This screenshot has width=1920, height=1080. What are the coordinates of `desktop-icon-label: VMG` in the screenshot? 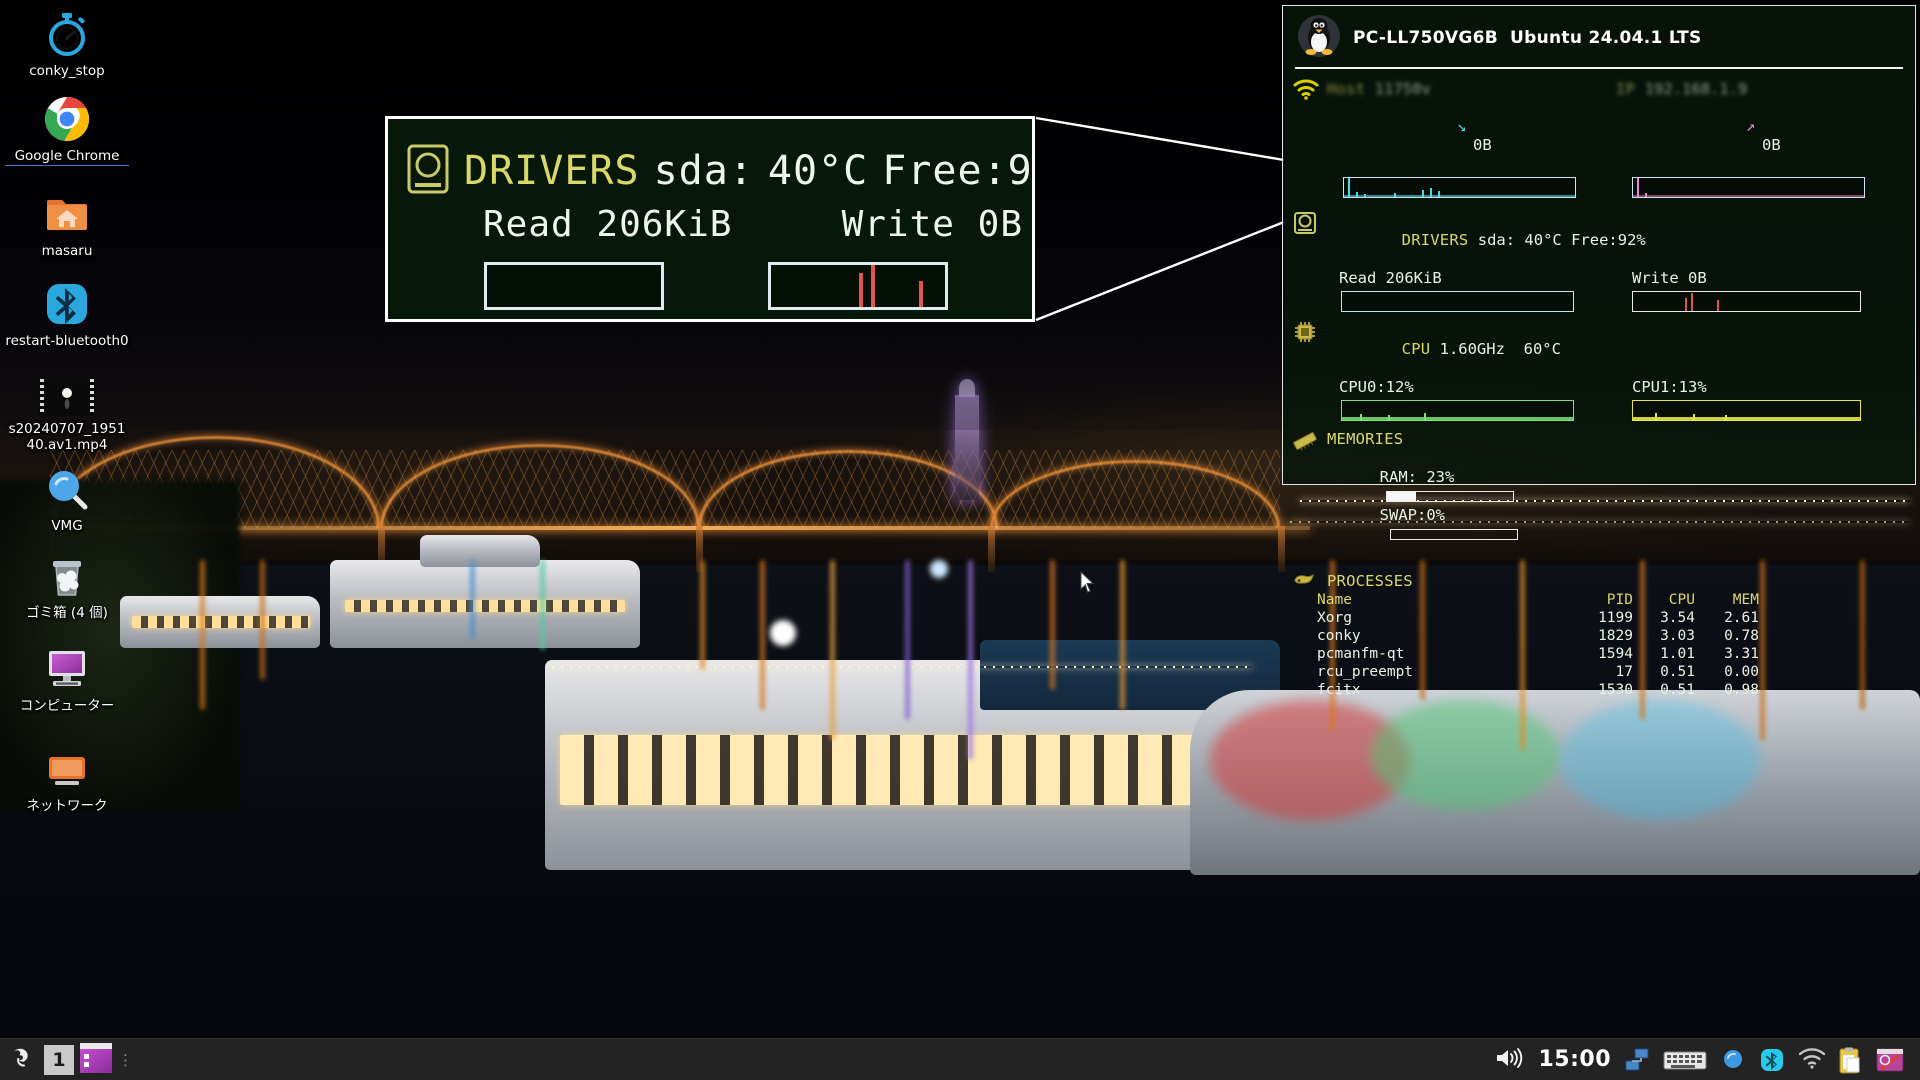 It's located at (67, 526).